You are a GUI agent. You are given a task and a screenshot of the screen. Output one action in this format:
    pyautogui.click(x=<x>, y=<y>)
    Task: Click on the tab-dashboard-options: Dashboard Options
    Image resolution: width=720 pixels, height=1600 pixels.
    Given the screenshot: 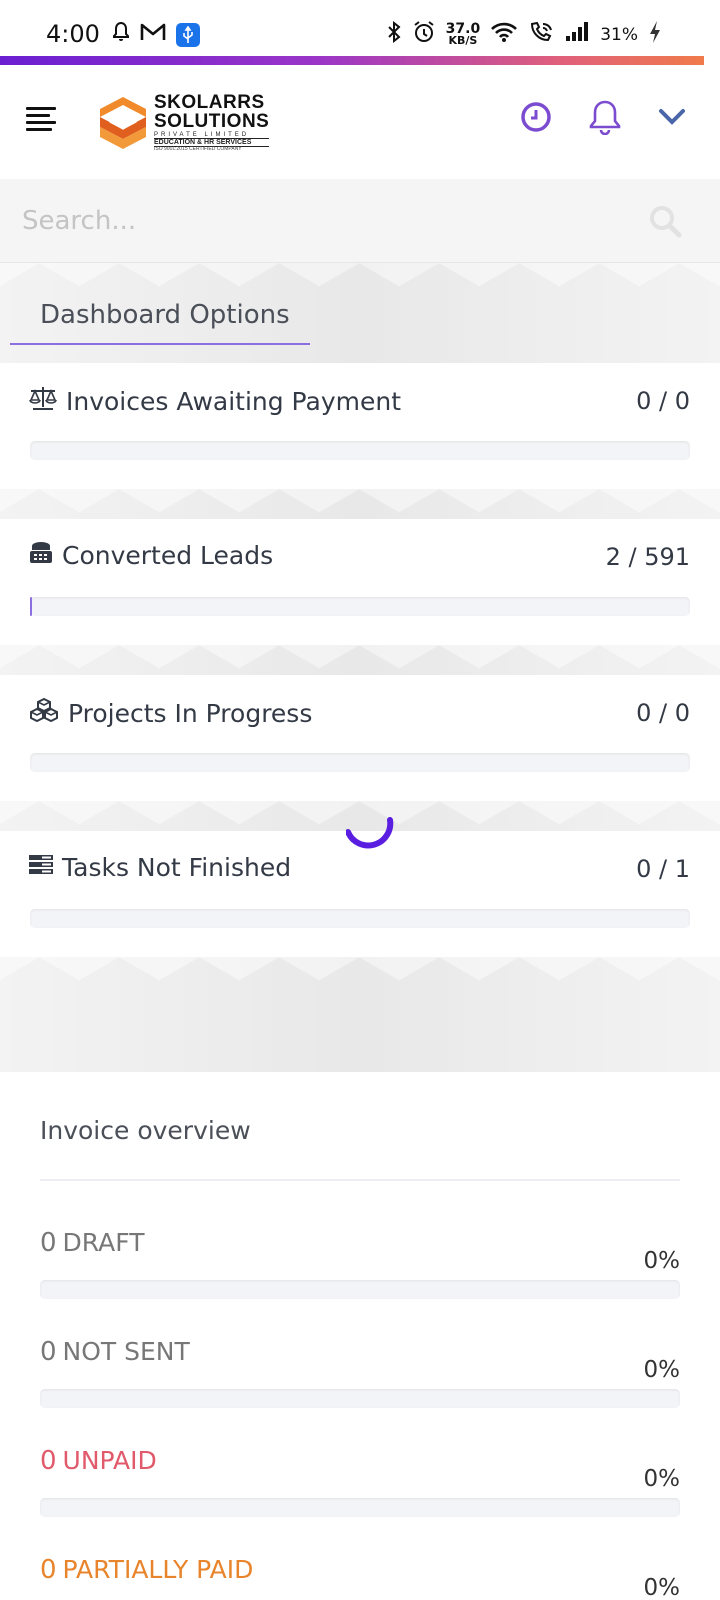 What is the action you would take?
    pyautogui.click(x=160, y=317)
    